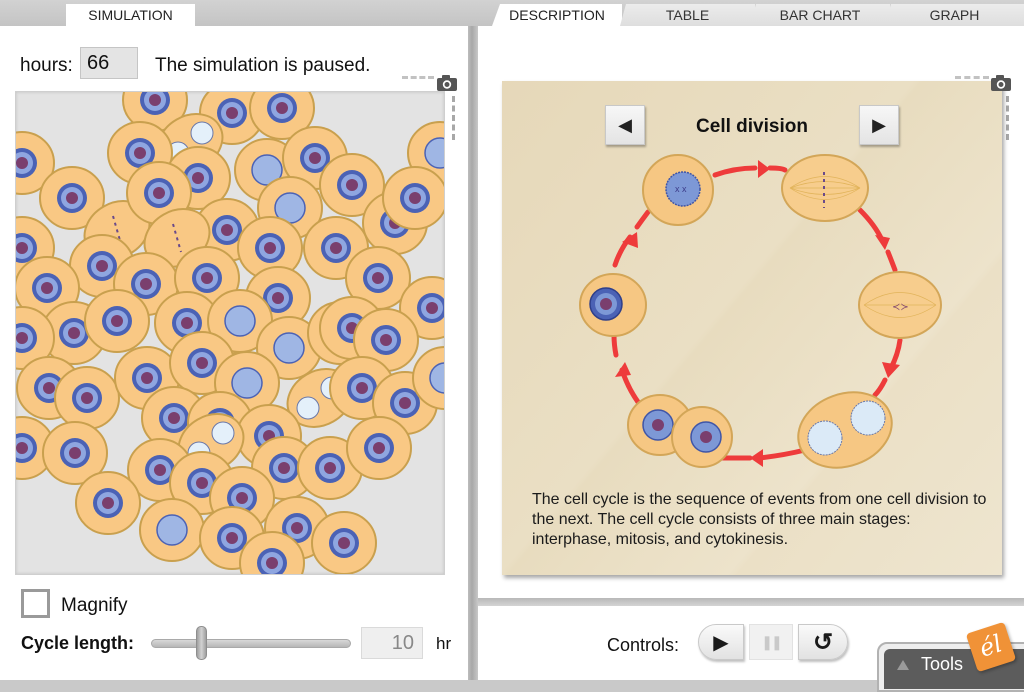 The width and height of the screenshot is (1024, 692). Describe the element at coordinates (201, 643) in the screenshot. I see `cycle-length-slider-handle` at that location.